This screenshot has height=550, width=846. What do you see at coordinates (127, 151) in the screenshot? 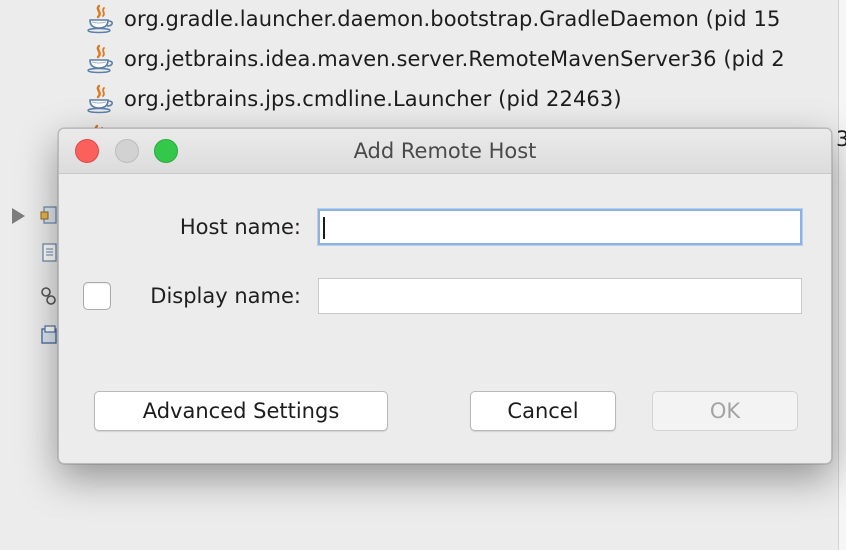
I see `minimize-window-button` at bounding box center [127, 151].